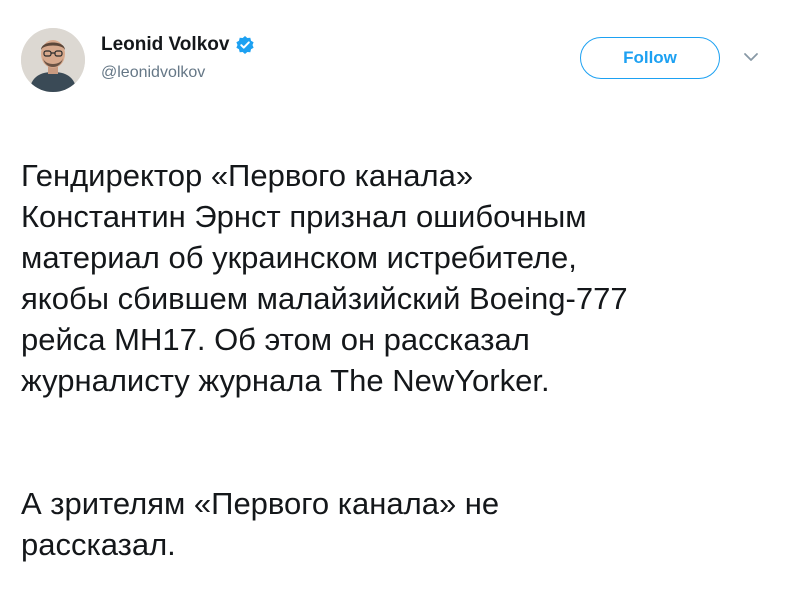 The height and width of the screenshot is (606, 800). What do you see at coordinates (245, 45) in the screenshot?
I see `verified-badge-icon` at bounding box center [245, 45].